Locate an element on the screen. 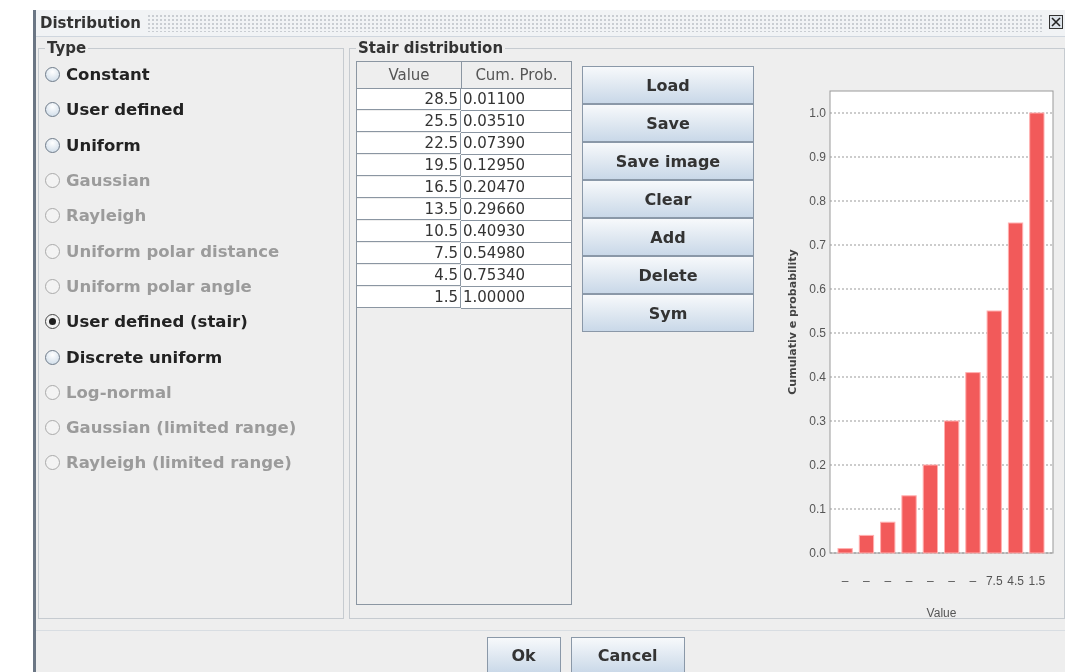 This screenshot has width=1065, height=672. y-tick-label: 0.7 is located at coordinates (817, 245).